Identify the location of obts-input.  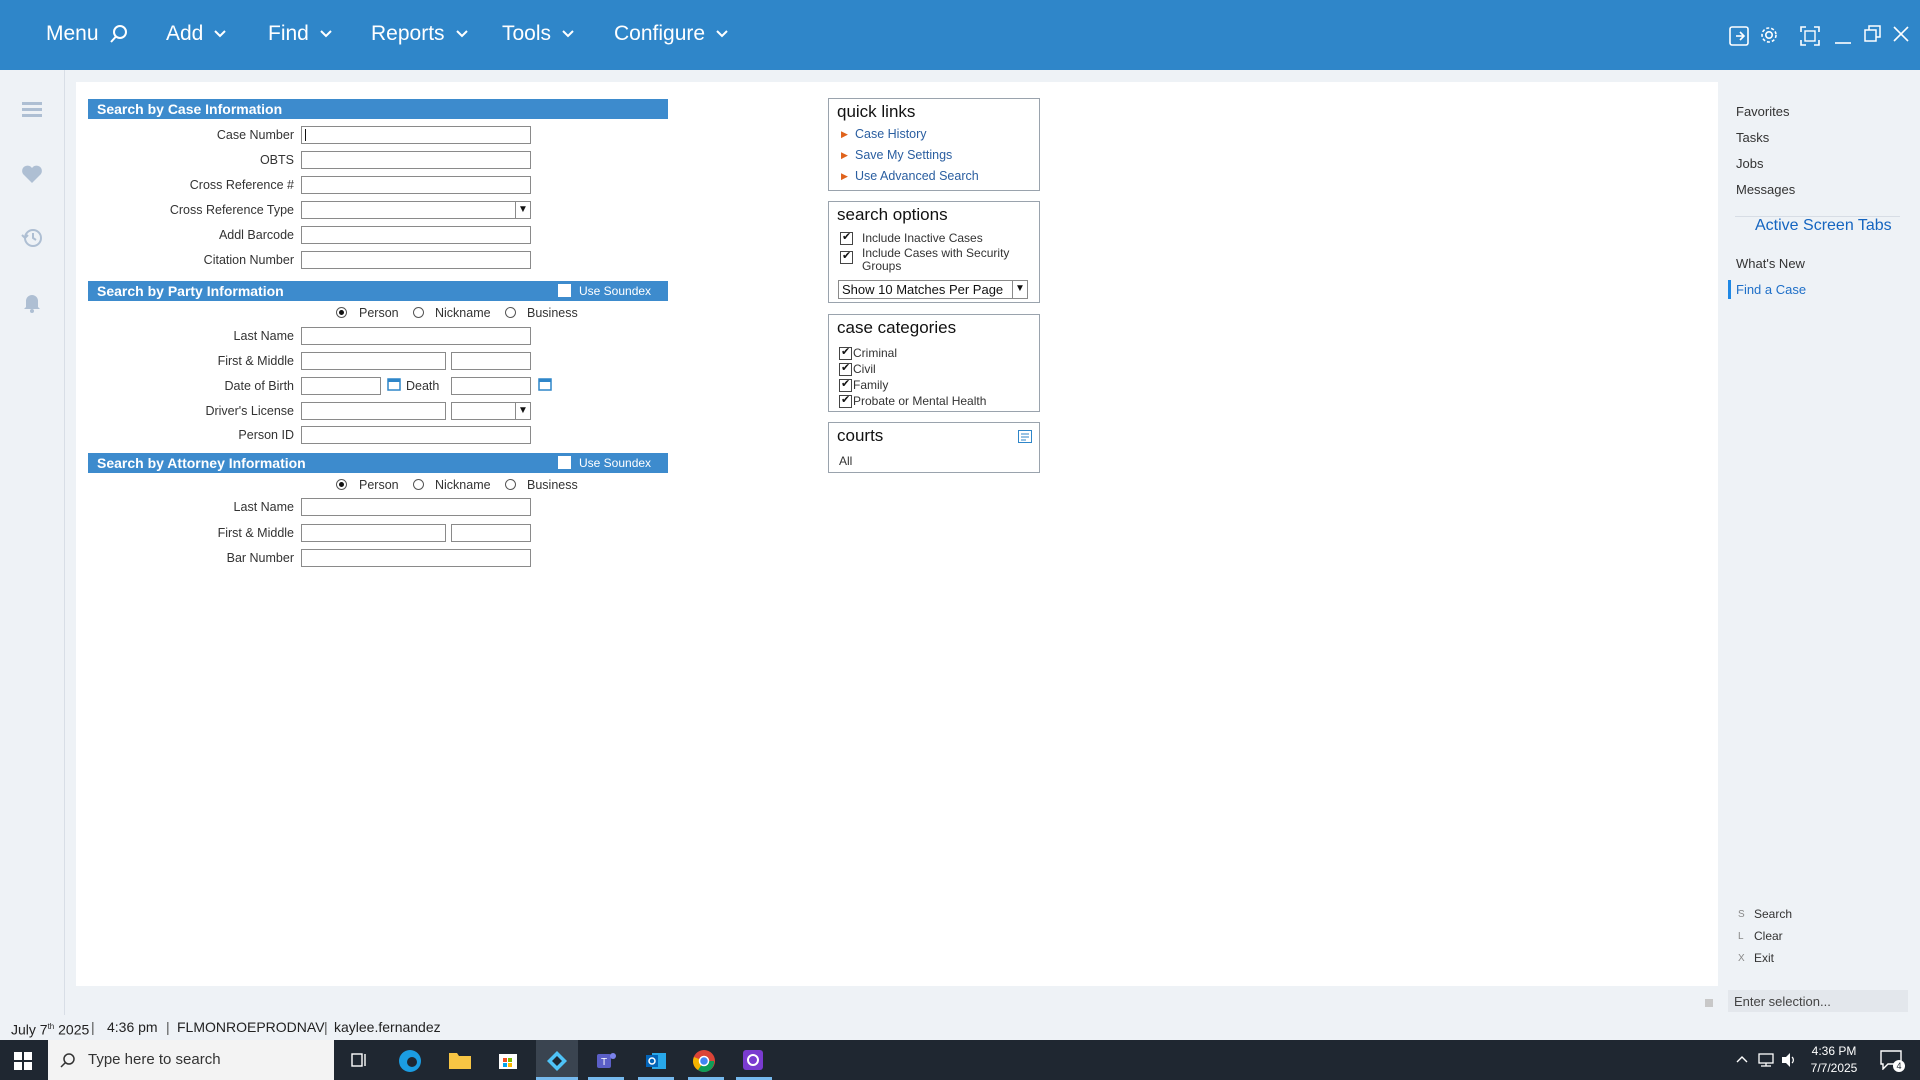
(416, 160).